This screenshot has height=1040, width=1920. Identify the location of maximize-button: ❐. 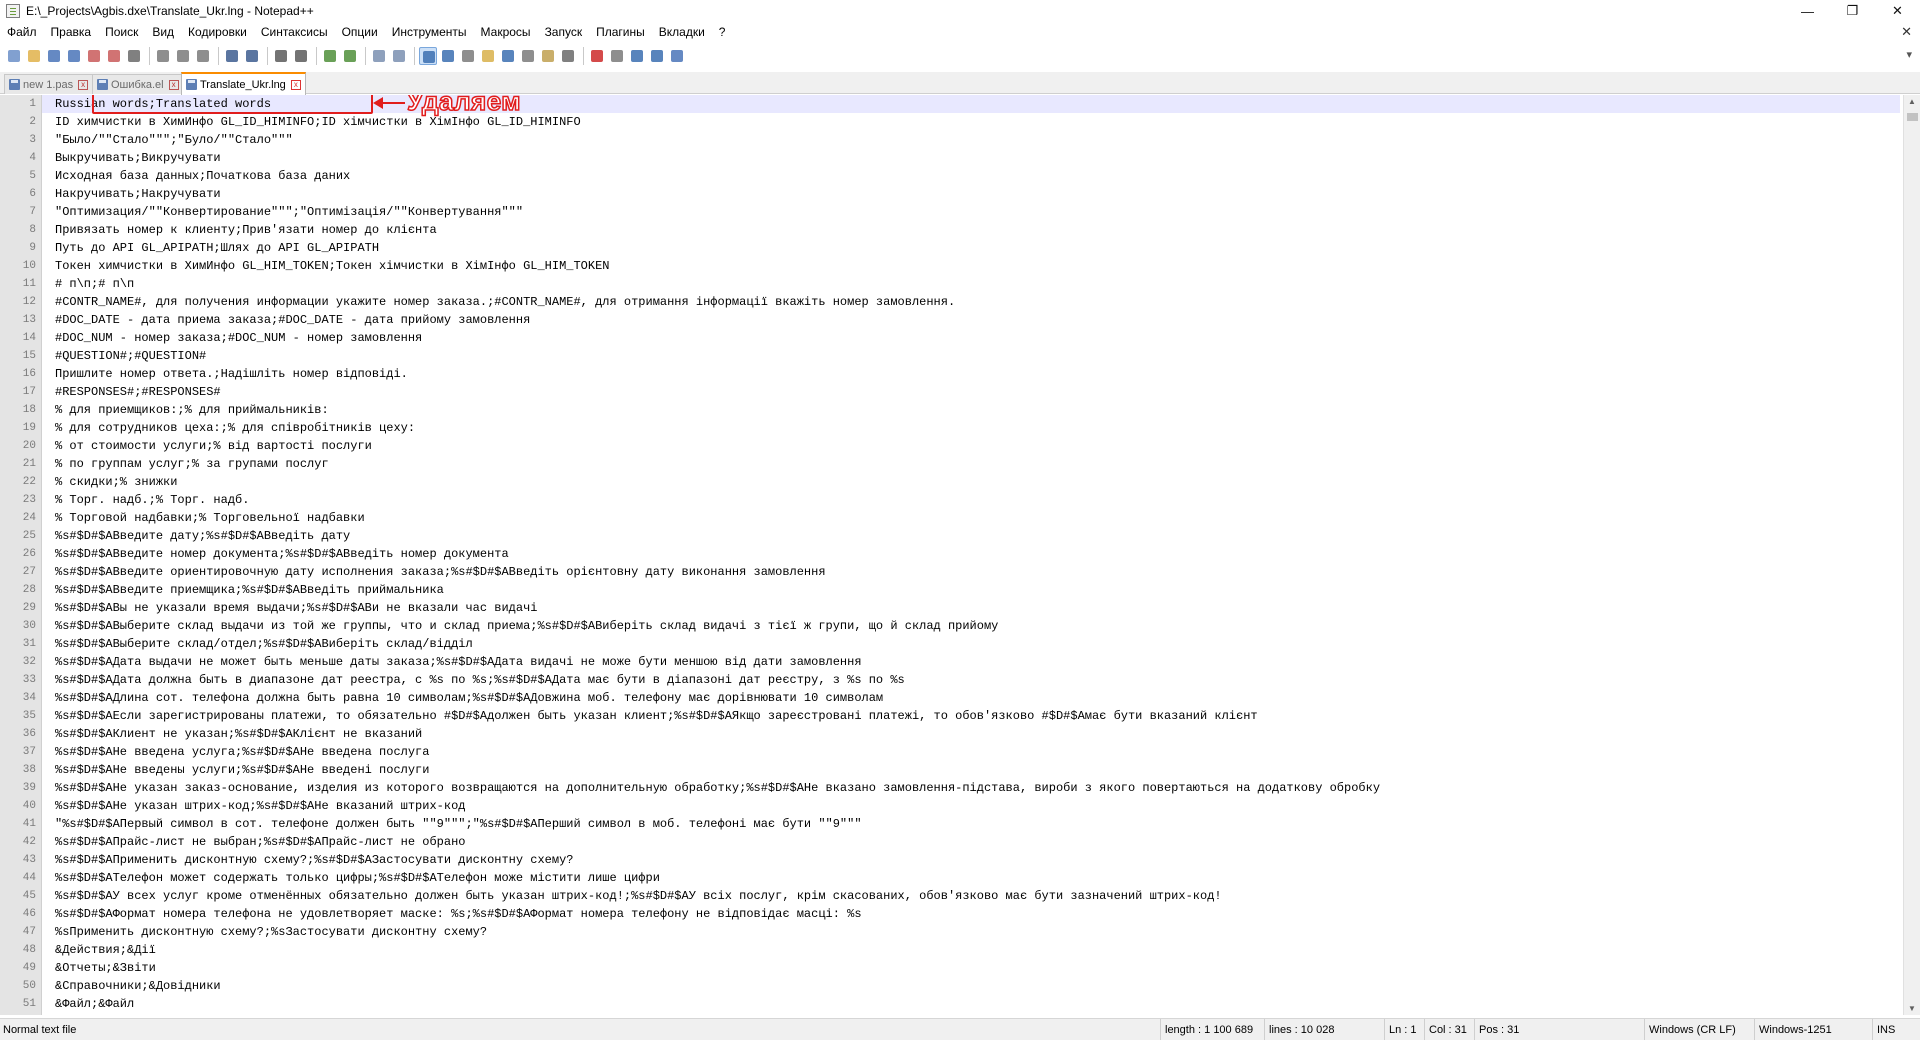
(1852, 11).